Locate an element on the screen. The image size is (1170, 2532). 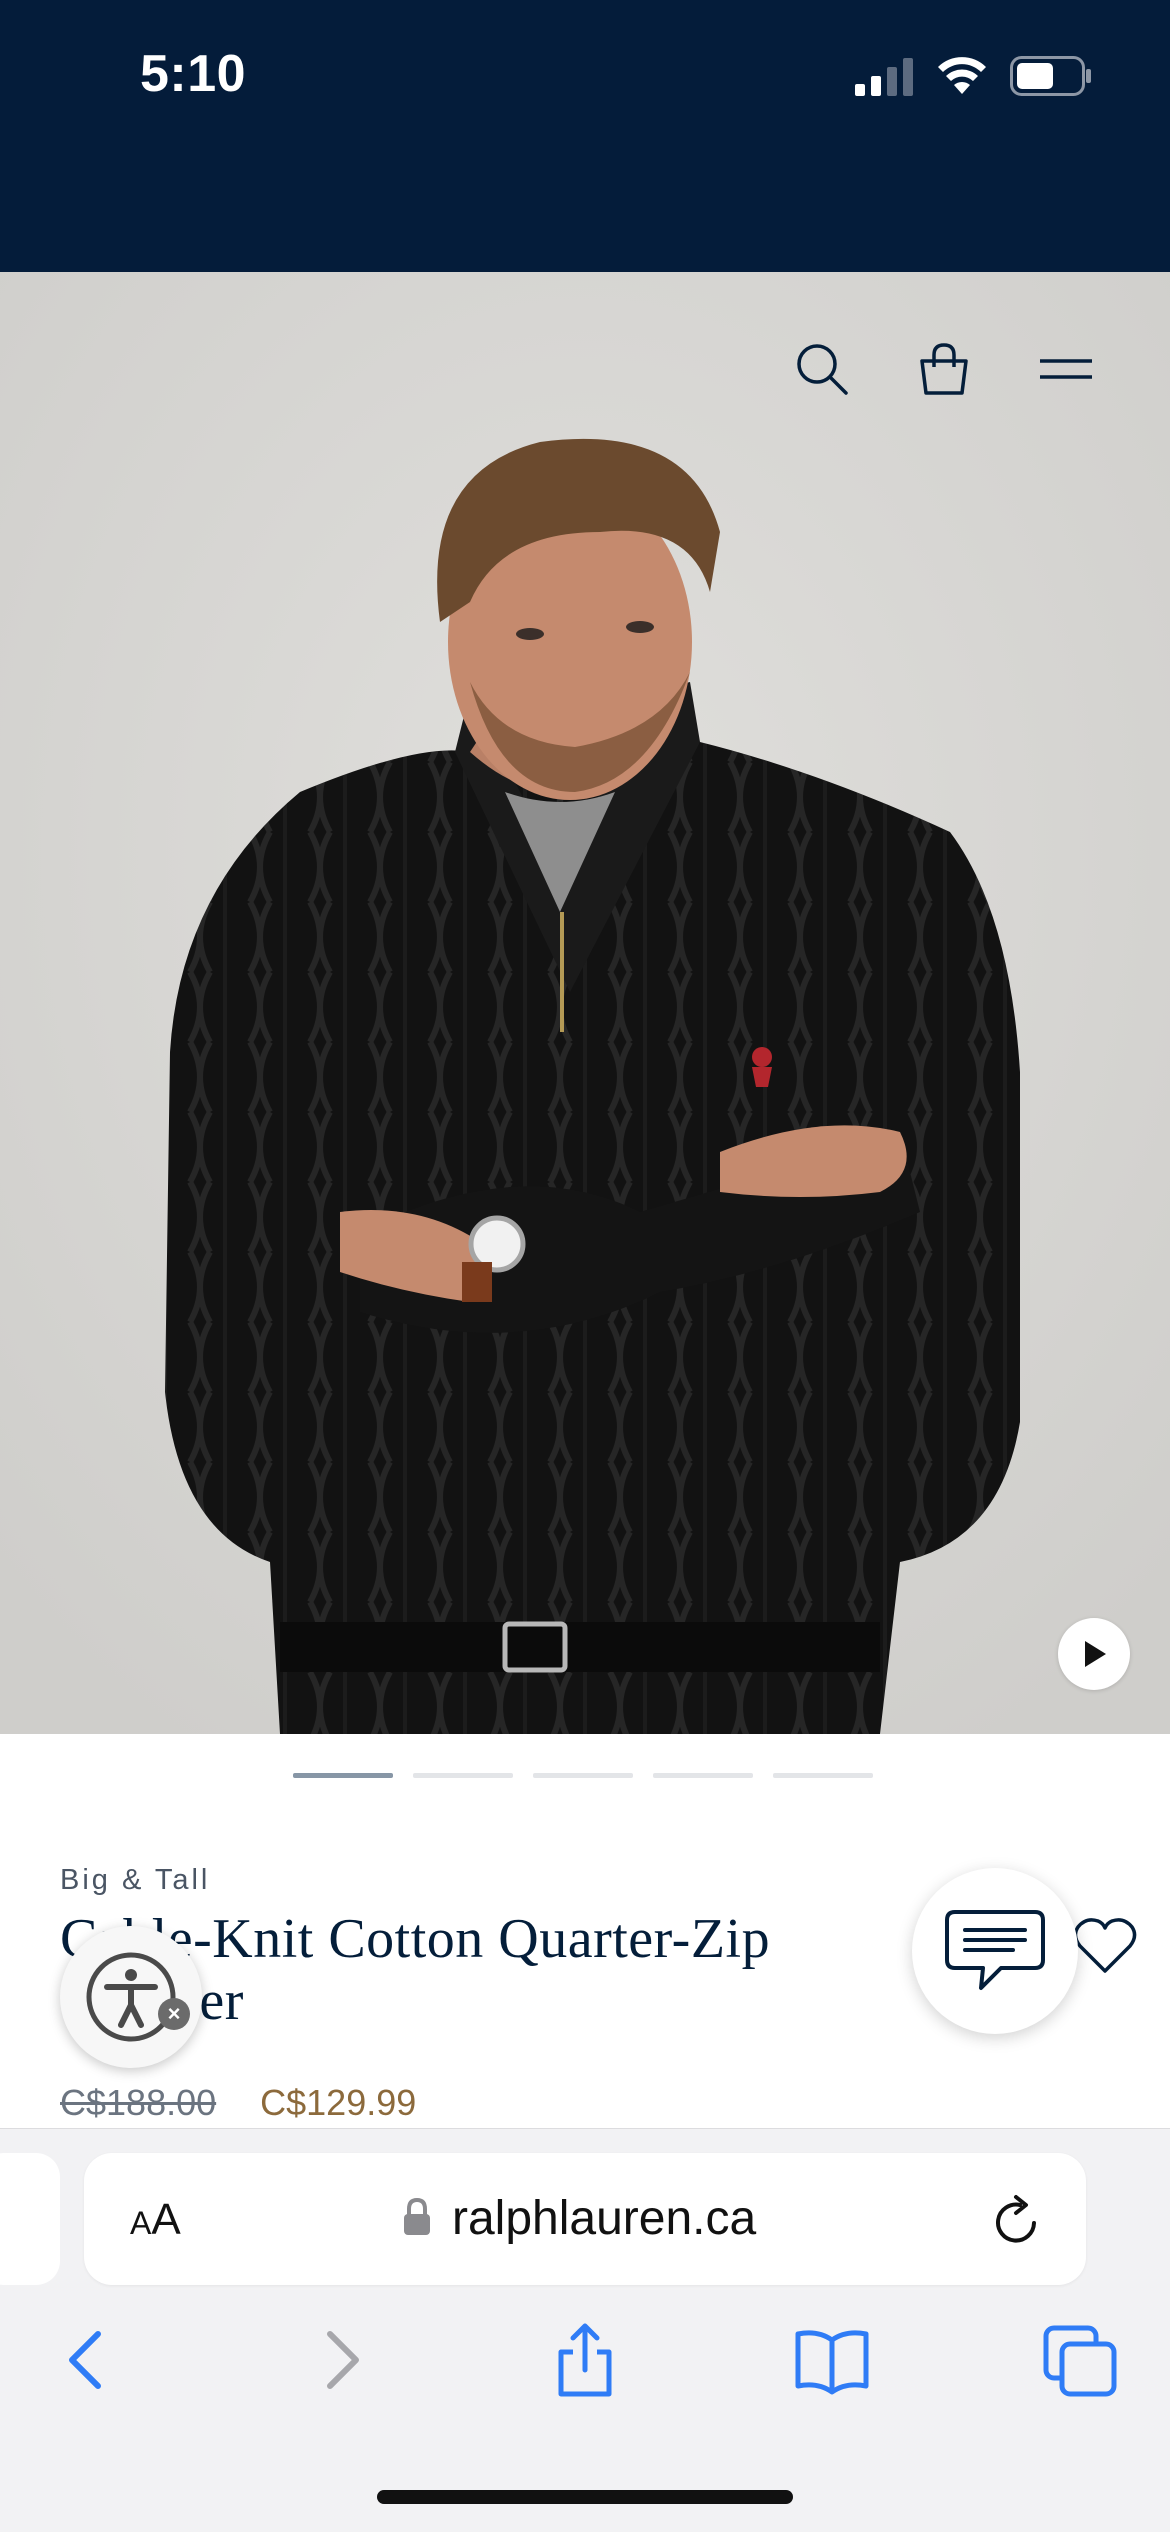
price-sale: C$129.99 is located at coordinates (338, 2102).